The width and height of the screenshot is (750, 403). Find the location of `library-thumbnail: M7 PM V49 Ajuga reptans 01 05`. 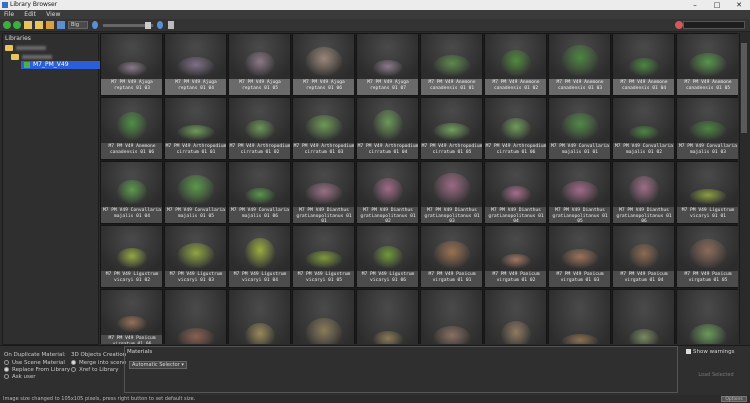

library-thumbnail: M7 PM V49 Ajuga reptans 01 05 is located at coordinates (259, 64).